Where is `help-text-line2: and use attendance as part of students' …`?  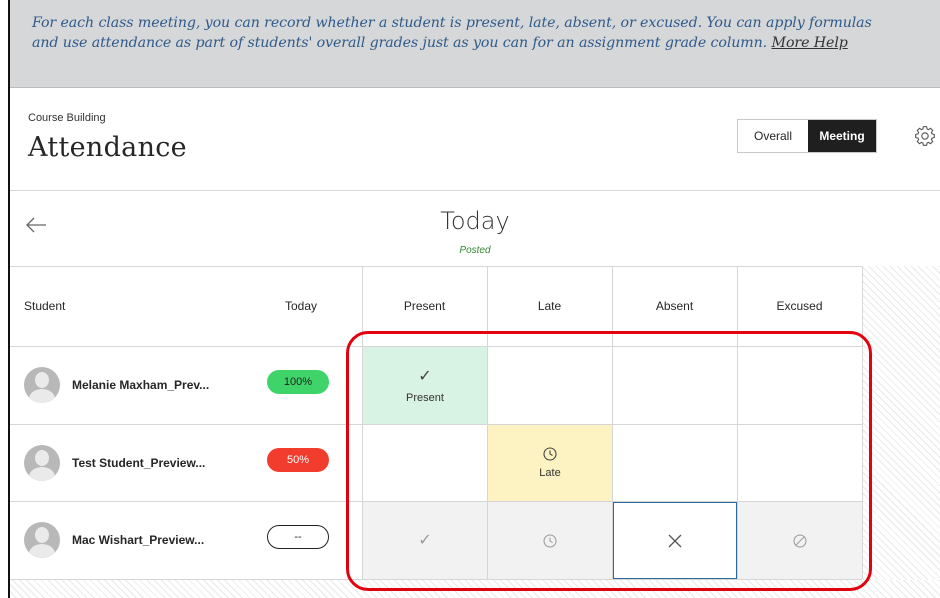
help-text-line2: and use attendance as part of students' … is located at coordinates (400, 43).